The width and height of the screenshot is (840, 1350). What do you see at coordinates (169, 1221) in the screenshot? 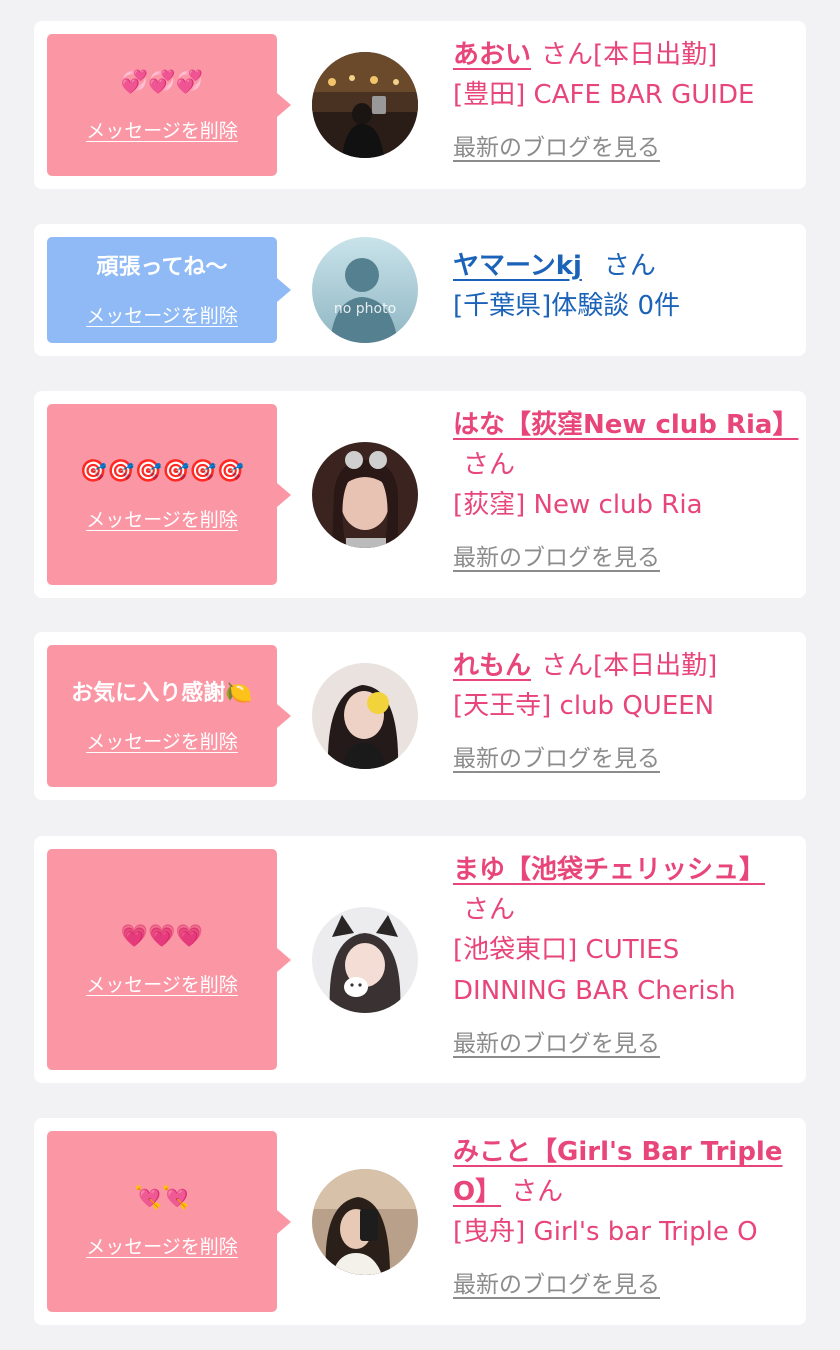
I see `message-bubble: 💘💘 メッセージを削除` at bounding box center [169, 1221].